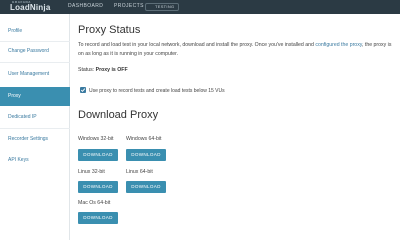 The image size is (400, 240). I want to click on configured-proxy-link: configured the proxy, so click(338, 45).